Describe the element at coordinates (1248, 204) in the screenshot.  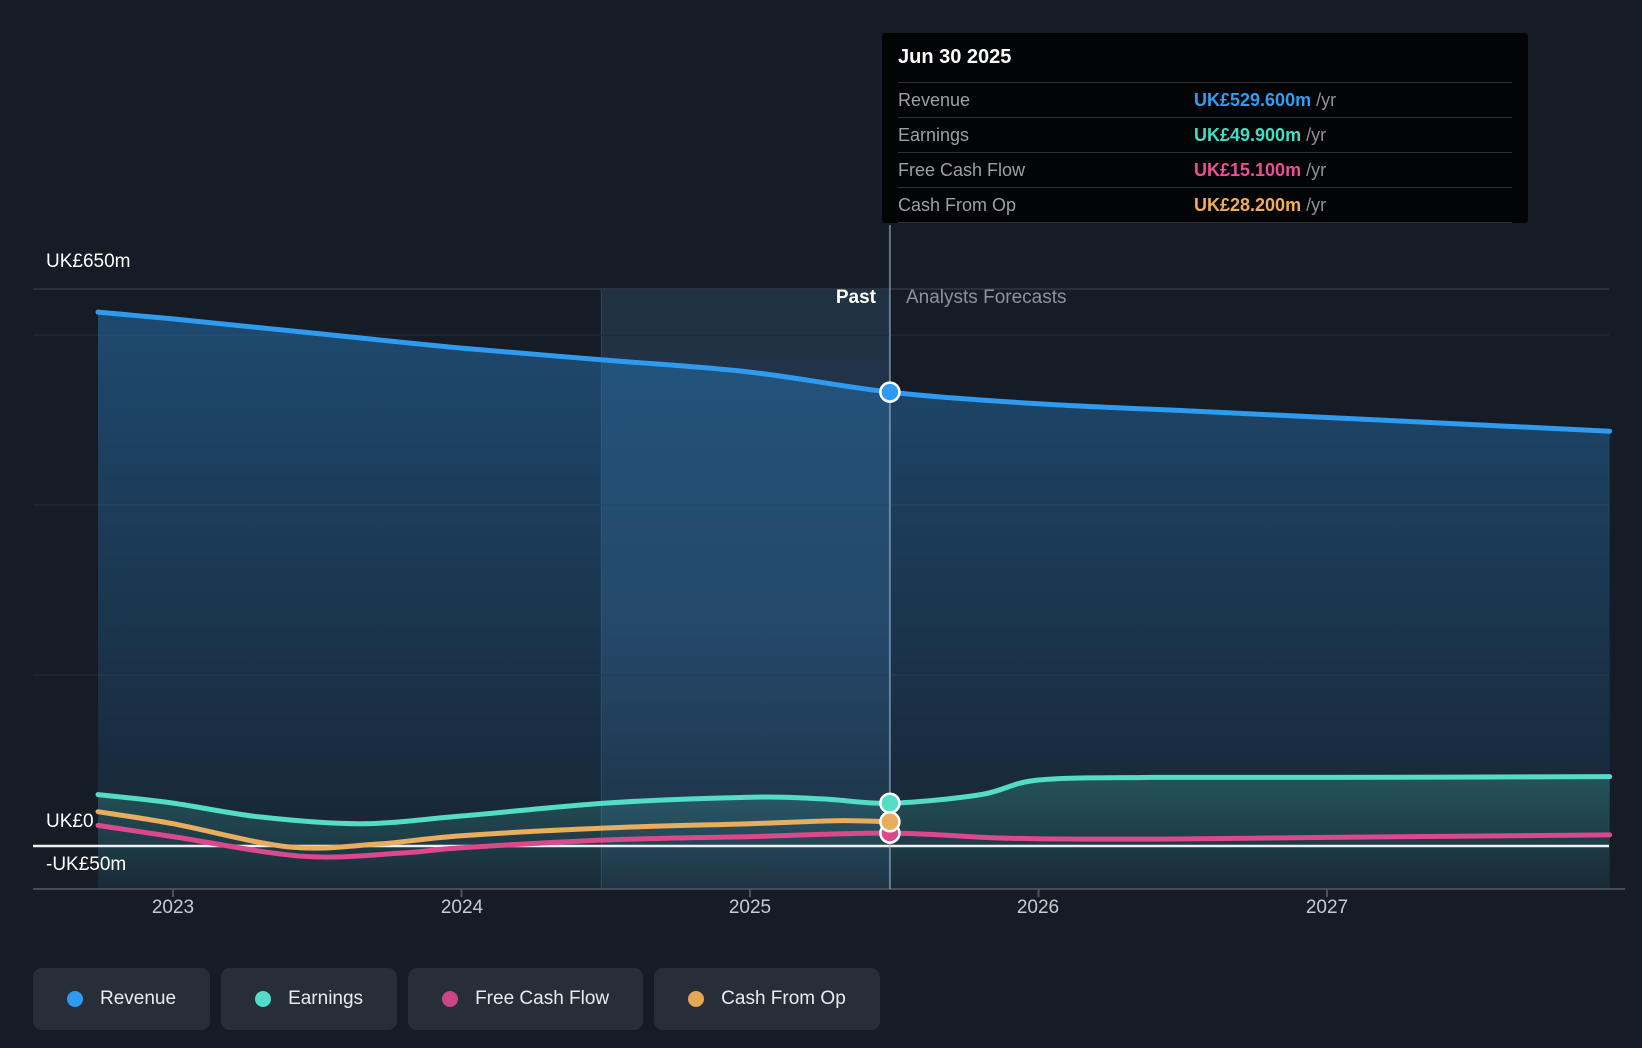
I see `tooltip-value: UK£28.200m` at that location.